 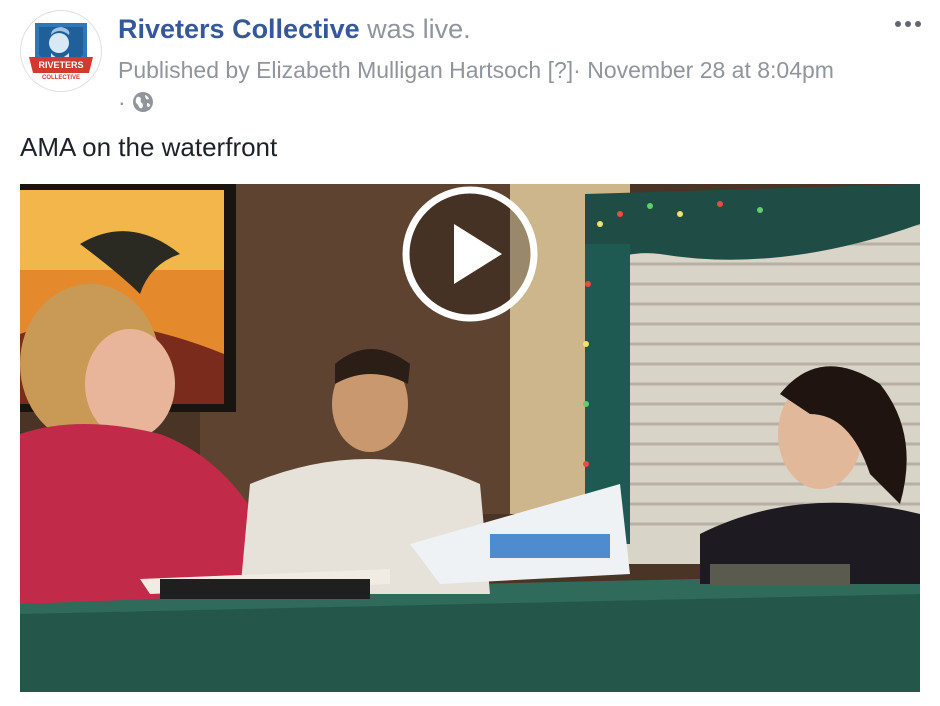 I want to click on play-button, so click(x=470, y=254).